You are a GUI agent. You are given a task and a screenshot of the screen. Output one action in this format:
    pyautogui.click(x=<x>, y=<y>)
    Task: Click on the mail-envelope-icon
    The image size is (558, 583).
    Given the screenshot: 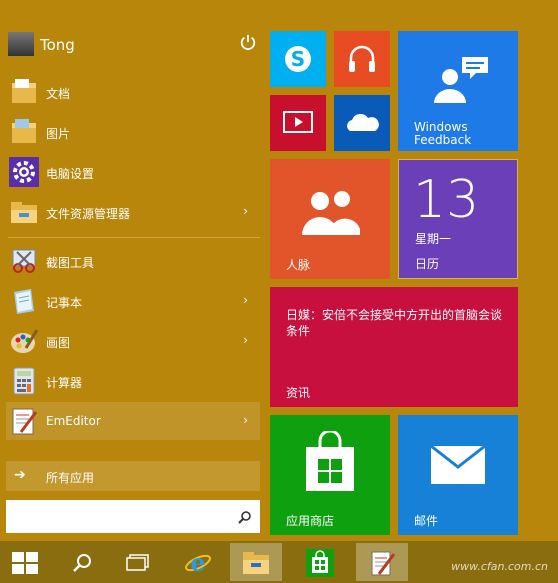 What is the action you would take?
    pyautogui.click(x=458, y=464)
    